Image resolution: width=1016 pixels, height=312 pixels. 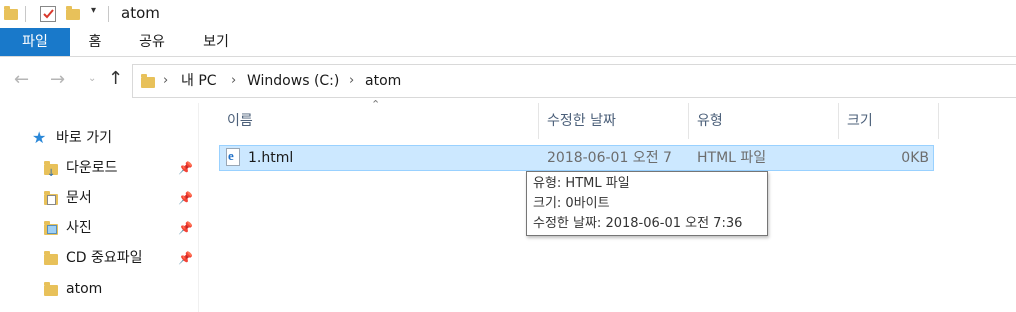 What do you see at coordinates (271, 158) in the screenshot?
I see `file-name: 1.html` at bounding box center [271, 158].